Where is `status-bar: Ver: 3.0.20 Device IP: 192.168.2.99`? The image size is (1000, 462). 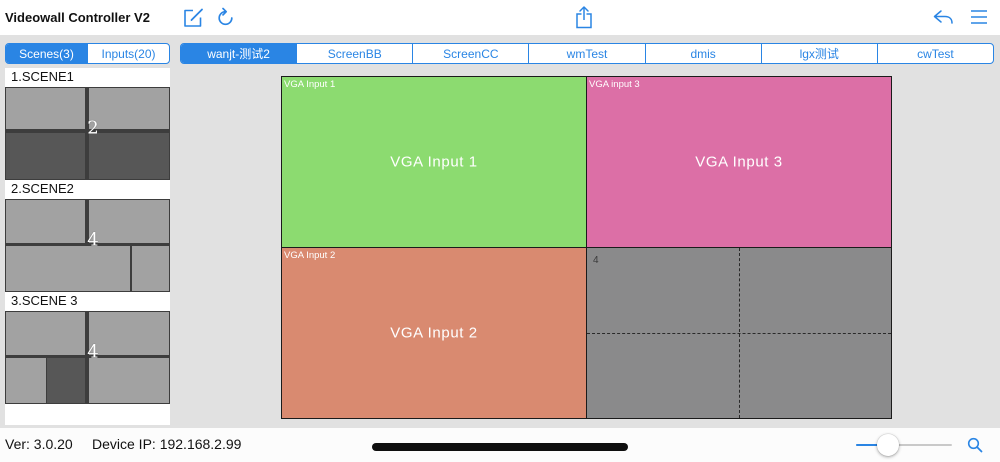 status-bar: Ver: 3.0.20 Device IP: 192.168.2.99 is located at coordinates (500, 445).